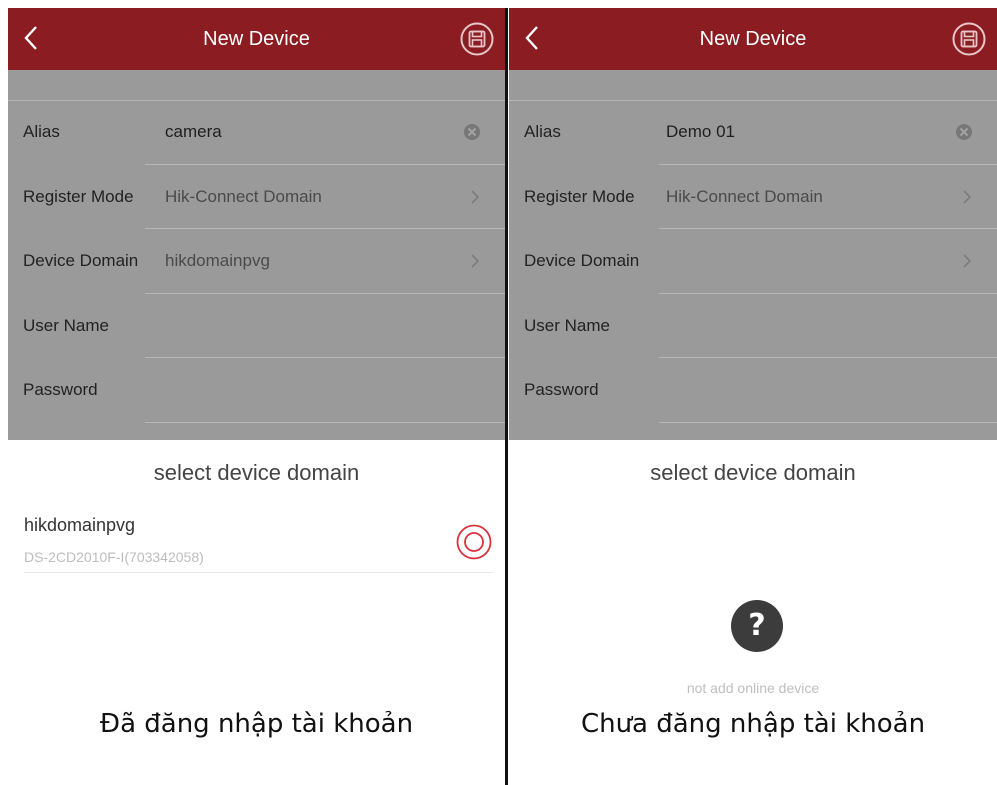 The height and width of the screenshot is (785, 997). What do you see at coordinates (753, 688) in the screenshot?
I see `empty-state-text: not add online device` at bounding box center [753, 688].